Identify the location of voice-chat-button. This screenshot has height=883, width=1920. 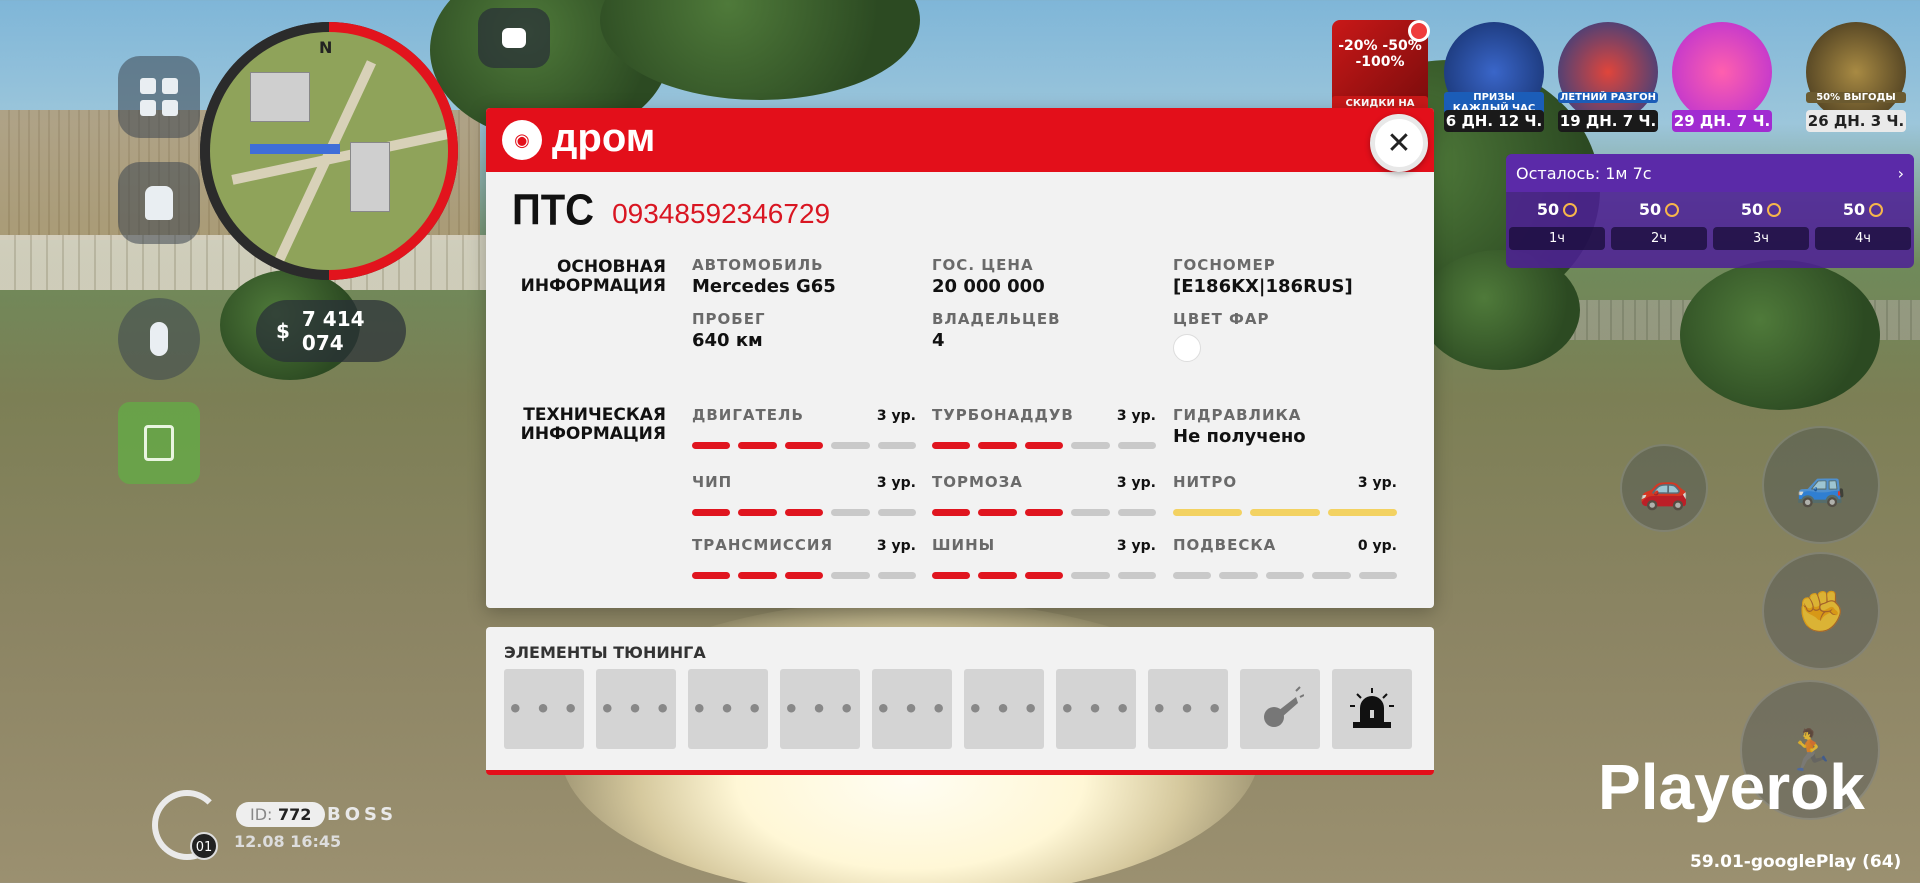
(159, 339).